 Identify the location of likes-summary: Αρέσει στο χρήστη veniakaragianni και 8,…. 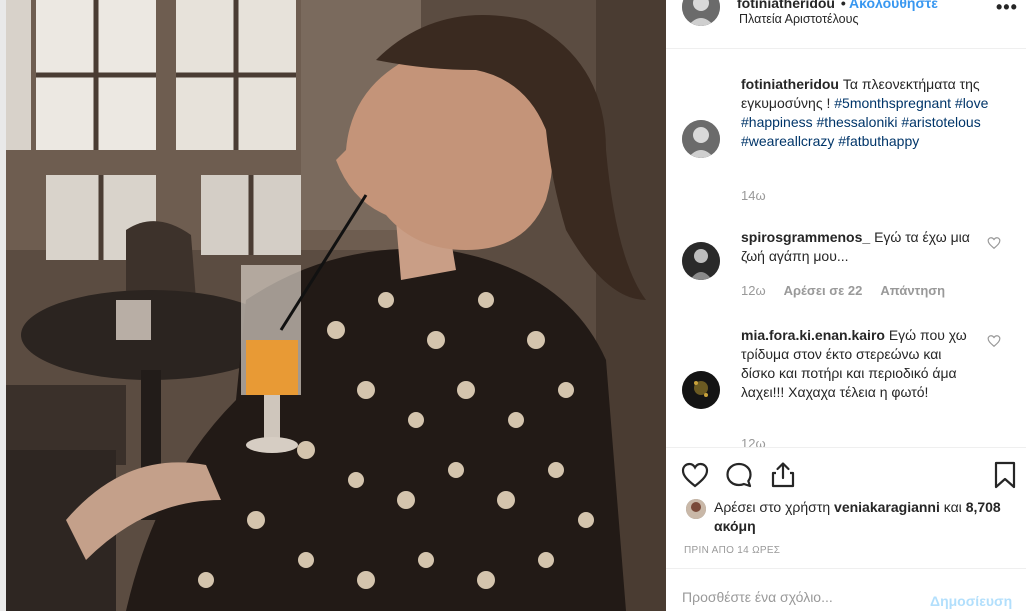
(864, 517).